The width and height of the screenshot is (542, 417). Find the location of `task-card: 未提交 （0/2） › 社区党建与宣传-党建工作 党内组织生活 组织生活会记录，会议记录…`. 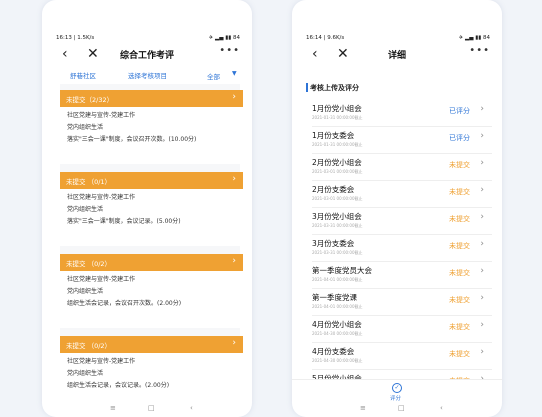

task-card: 未提交 （0/2） › 社区党建与宣传-党建工作 党内组织生活 组织生活会记录，会议记录… is located at coordinates (151, 373).